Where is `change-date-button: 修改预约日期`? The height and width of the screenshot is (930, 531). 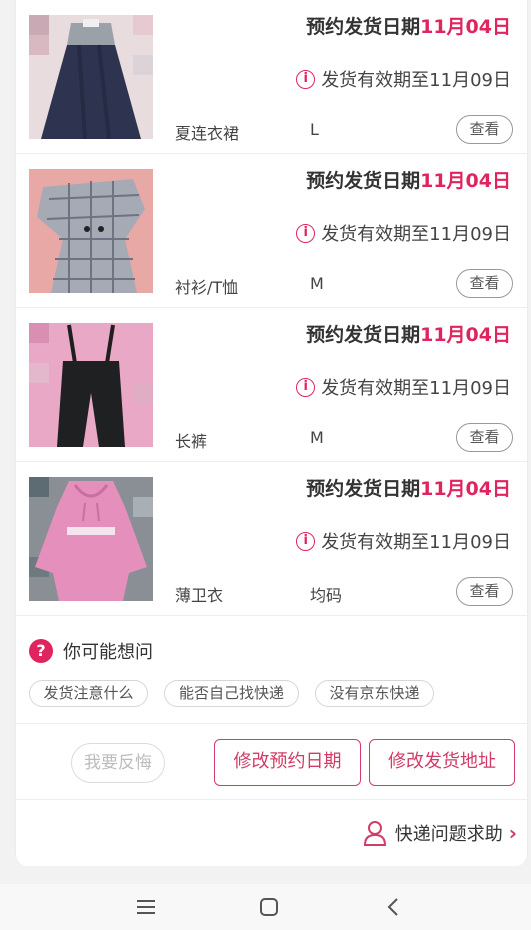 change-date-button: 修改预约日期 is located at coordinates (287, 762).